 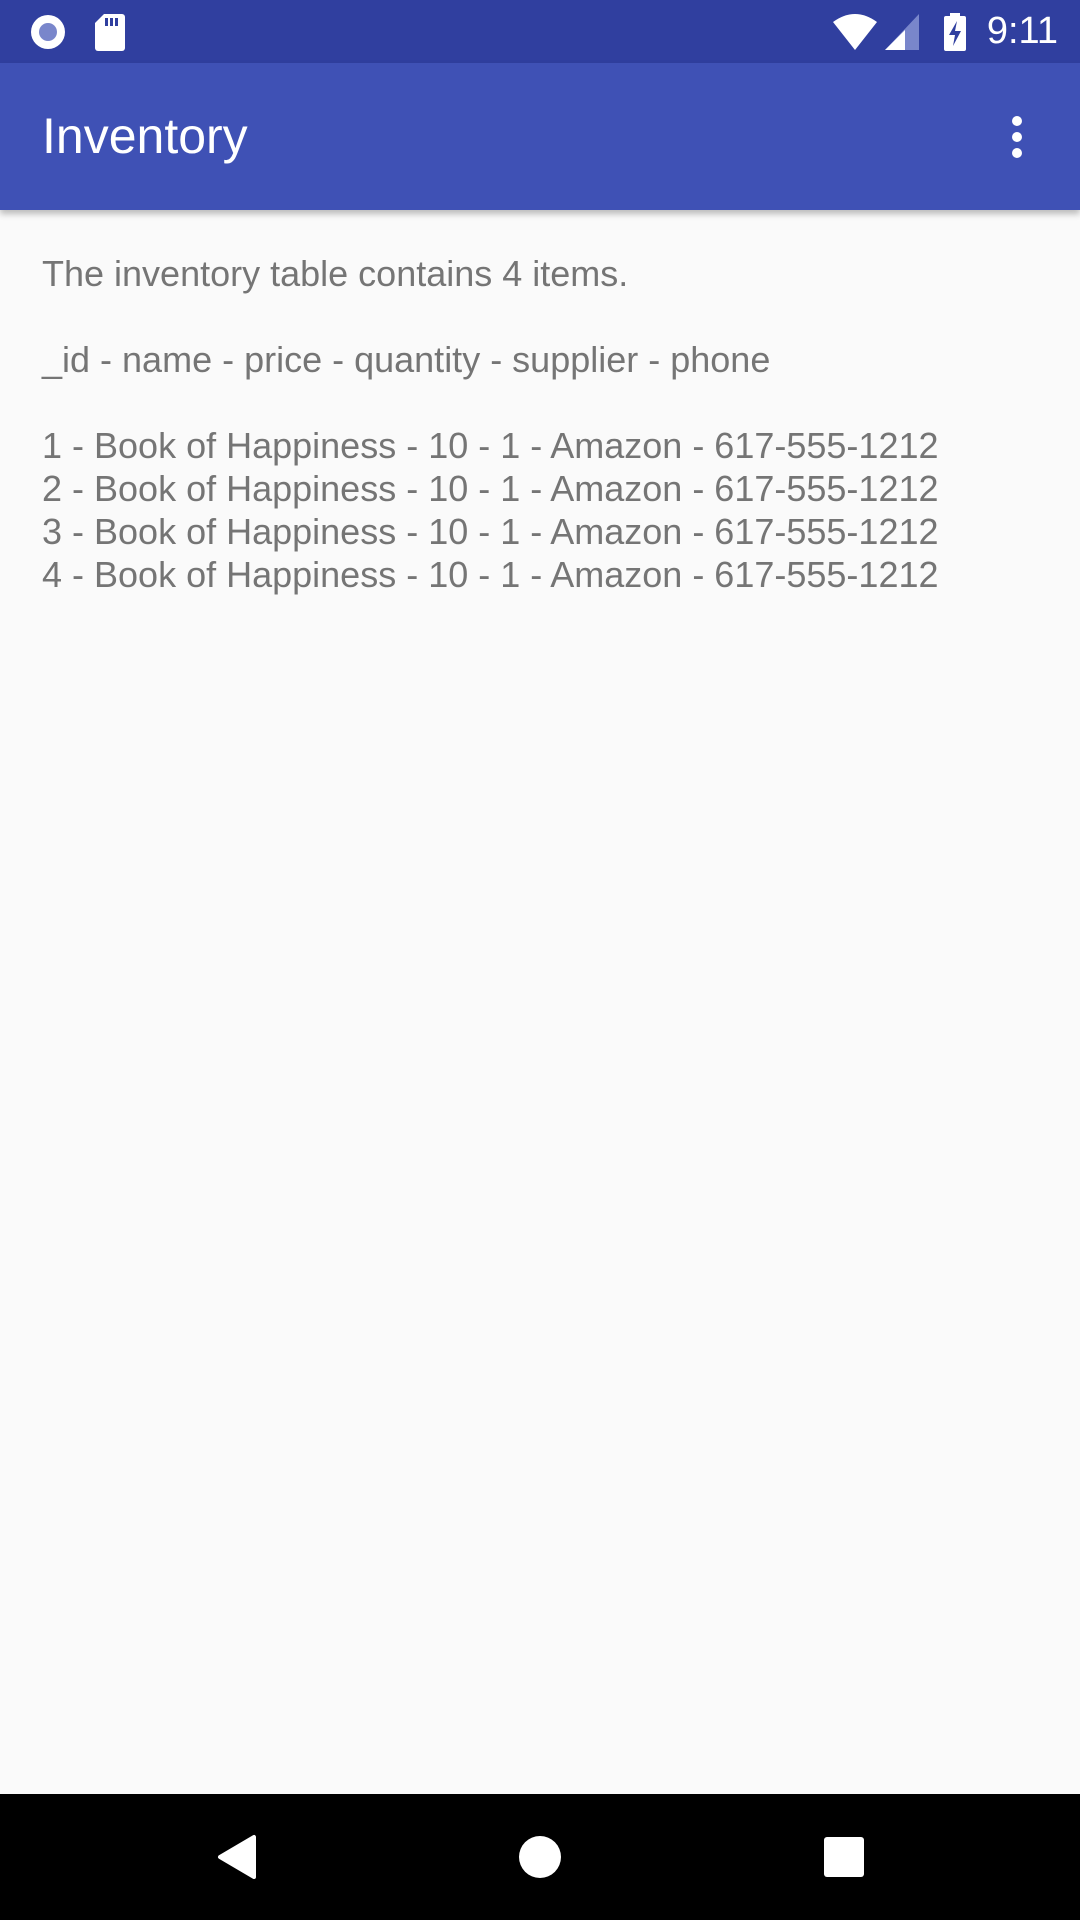 I want to click on back-icon, so click(x=236, y=1857).